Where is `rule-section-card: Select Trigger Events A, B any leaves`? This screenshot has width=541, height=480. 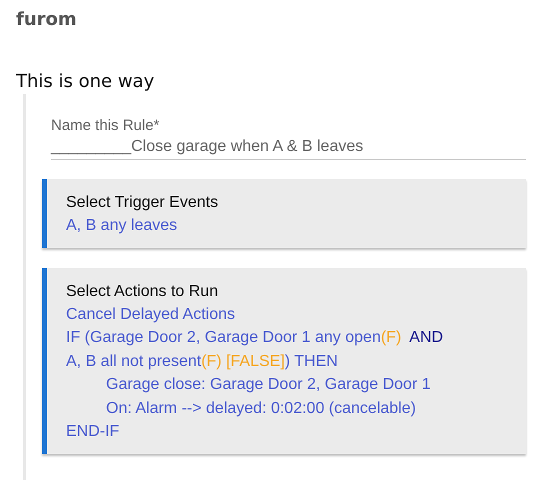 rule-section-card: Select Trigger Events A, B any leaves is located at coordinates (284, 213).